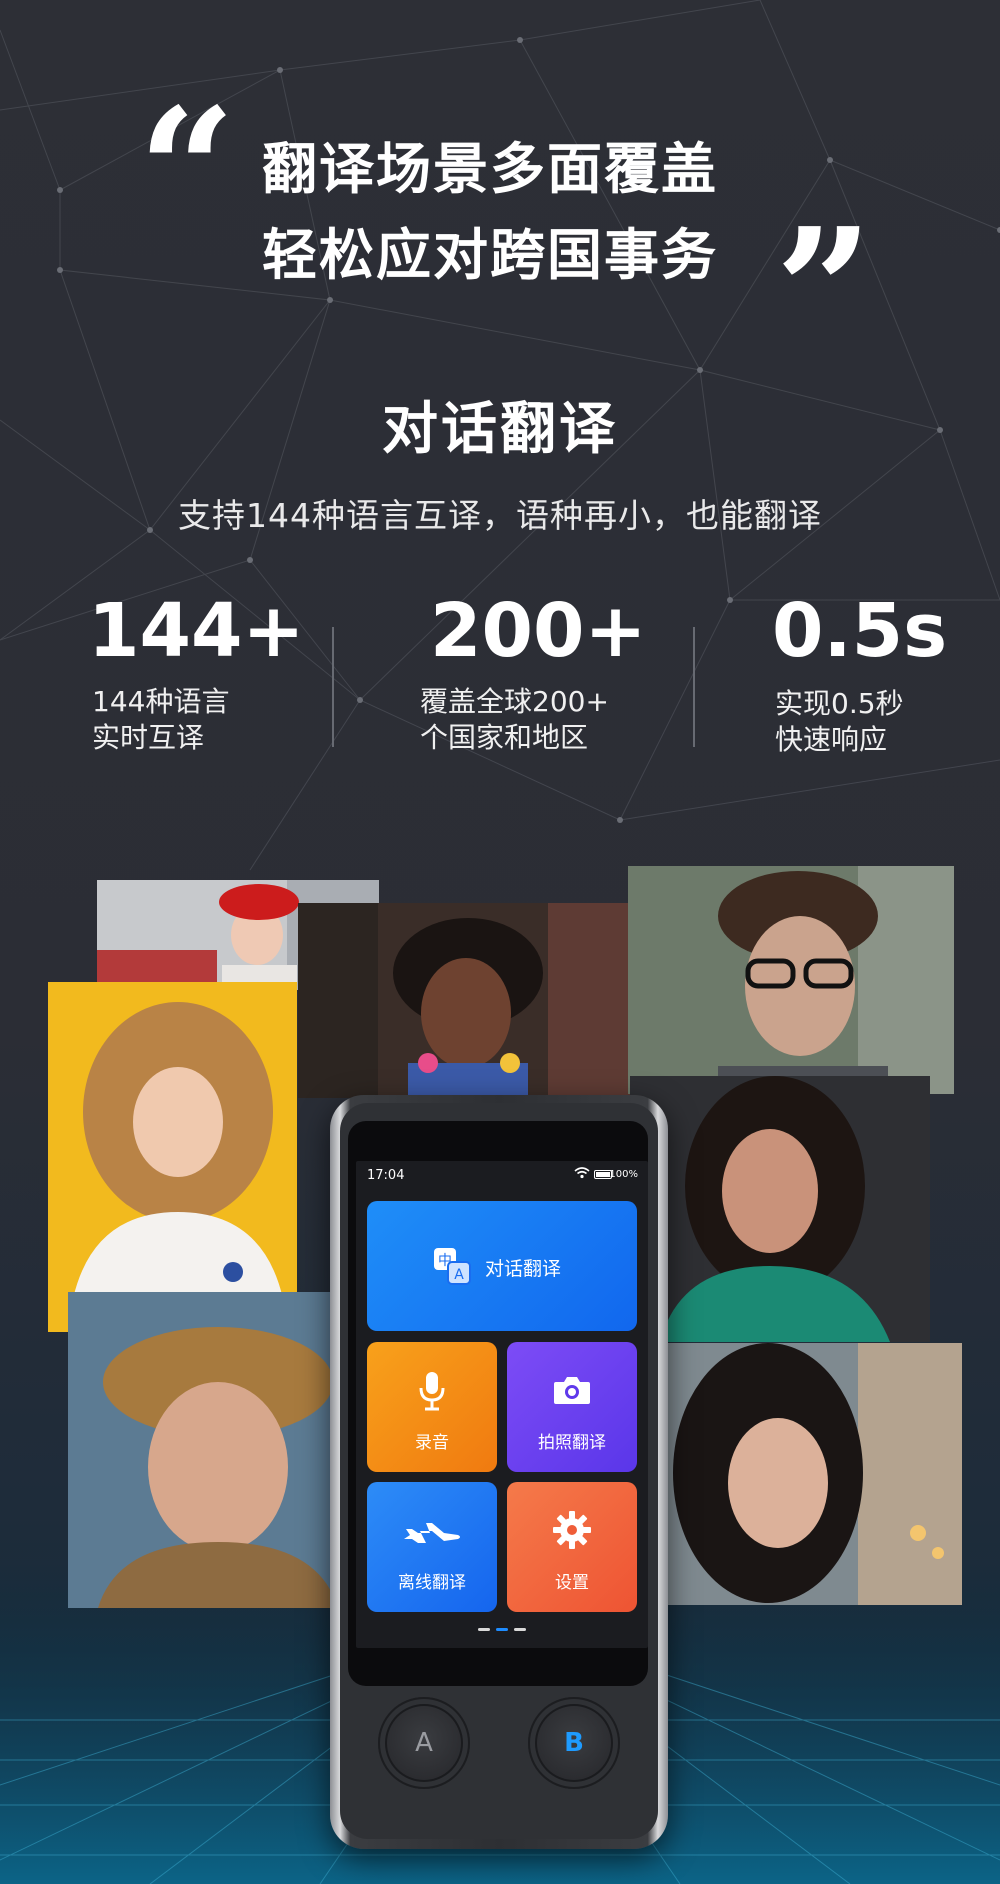  What do you see at coordinates (572, 1583) in the screenshot?
I see `tile-settings-label: 设置` at bounding box center [572, 1583].